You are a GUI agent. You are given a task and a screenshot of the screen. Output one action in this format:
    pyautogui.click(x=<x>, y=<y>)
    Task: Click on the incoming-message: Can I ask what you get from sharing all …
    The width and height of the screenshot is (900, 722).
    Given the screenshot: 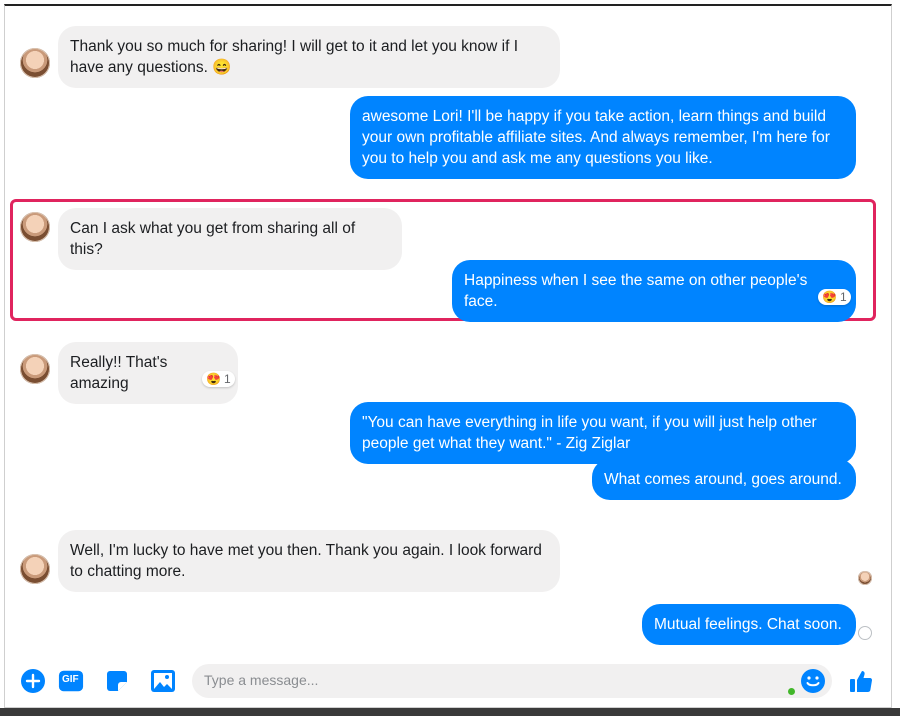 What is the action you would take?
    pyautogui.click(x=230, y=239)
    